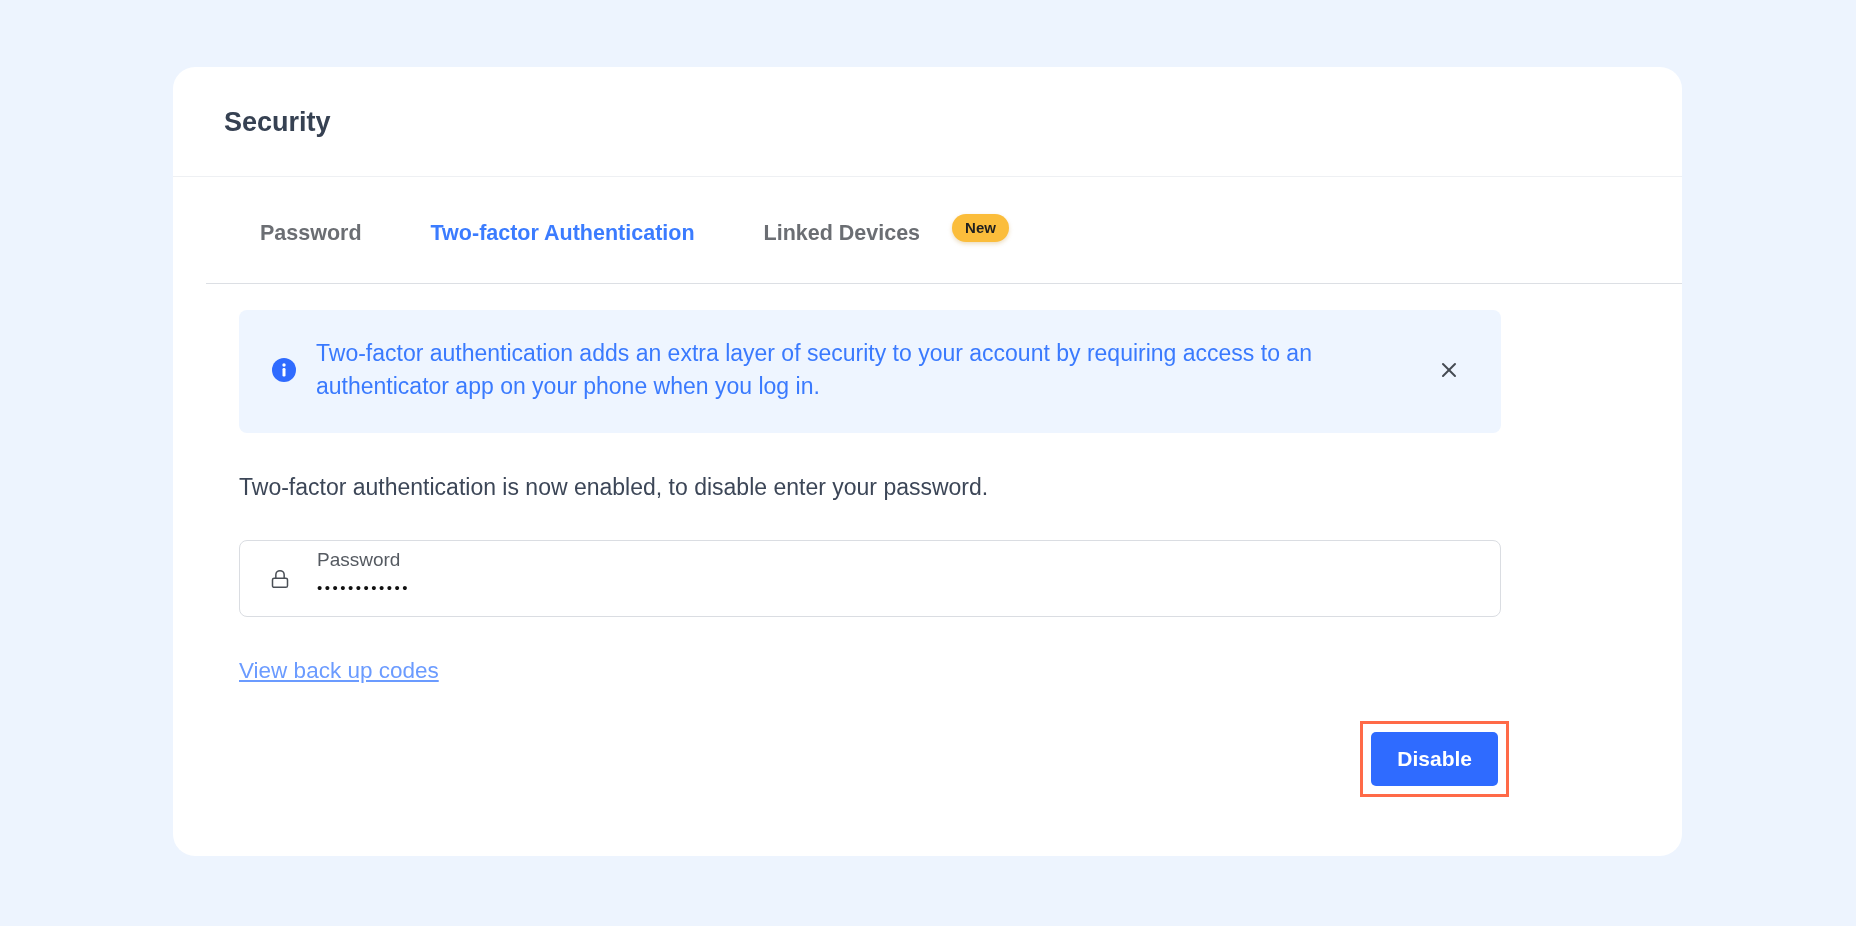 The height and width of the screenshot is (926, 1856). I want to click on disable-button: Disable, so click(1434, 759).